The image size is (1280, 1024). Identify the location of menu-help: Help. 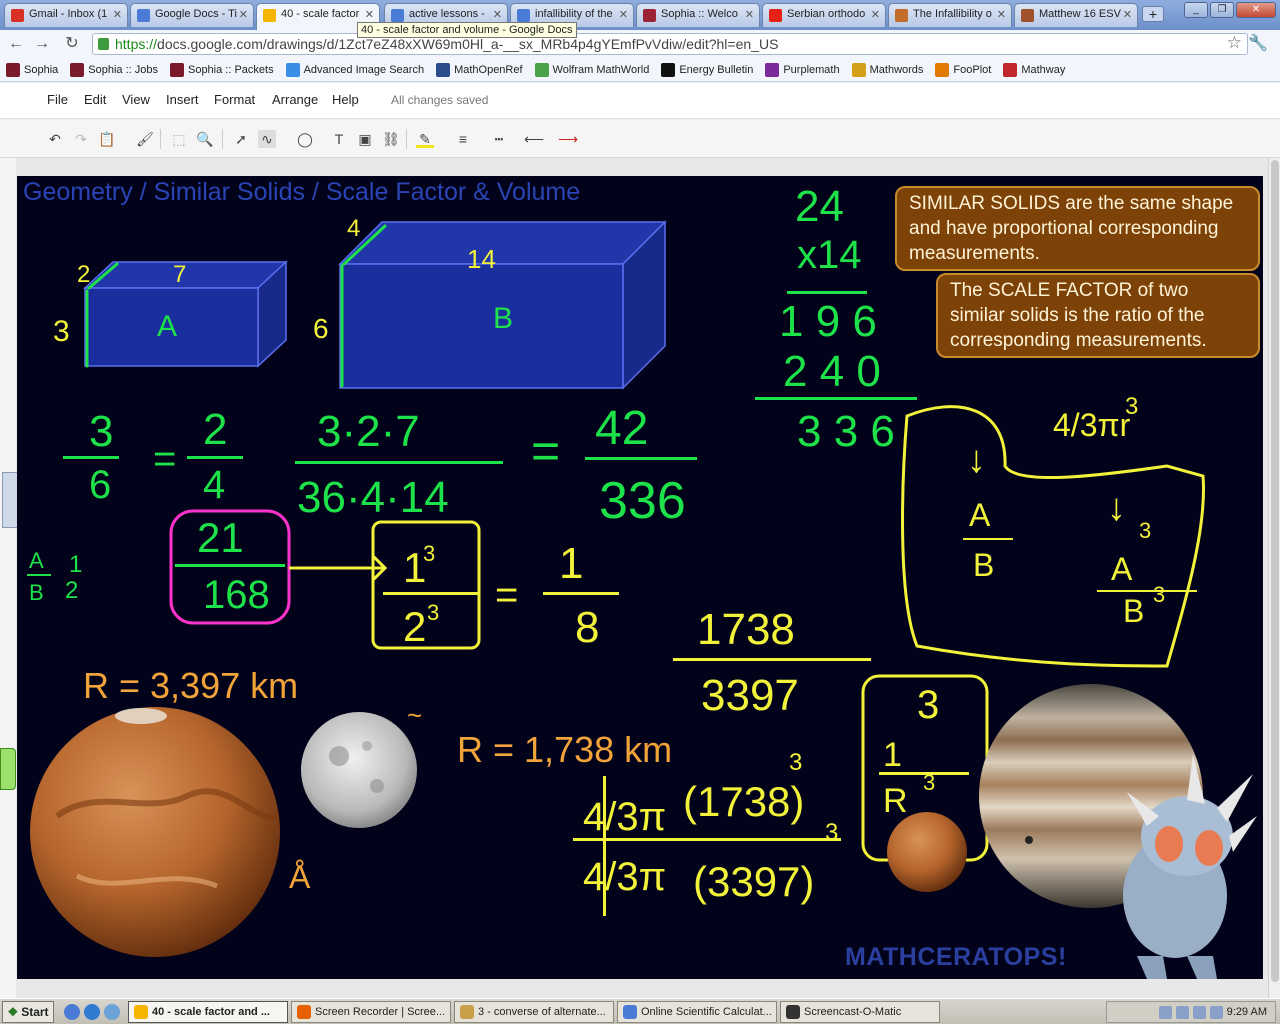
(345, 99).